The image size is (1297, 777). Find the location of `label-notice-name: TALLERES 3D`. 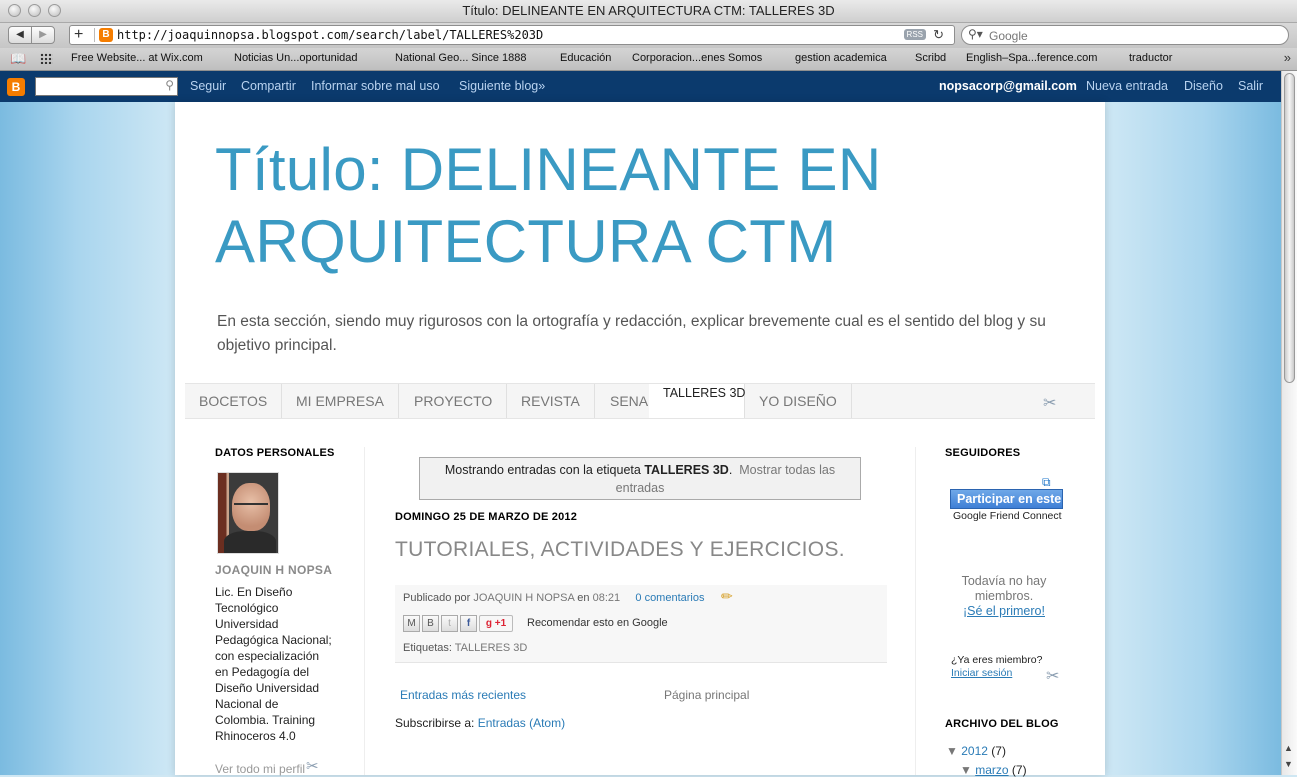

label-notice-name: TALLERES 3D is located at coordinates (686, 470).